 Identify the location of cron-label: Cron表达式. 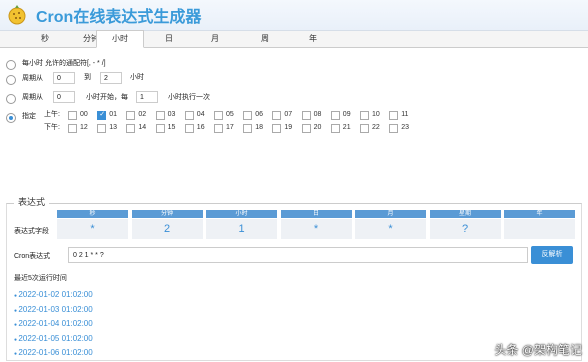
(32, 256).